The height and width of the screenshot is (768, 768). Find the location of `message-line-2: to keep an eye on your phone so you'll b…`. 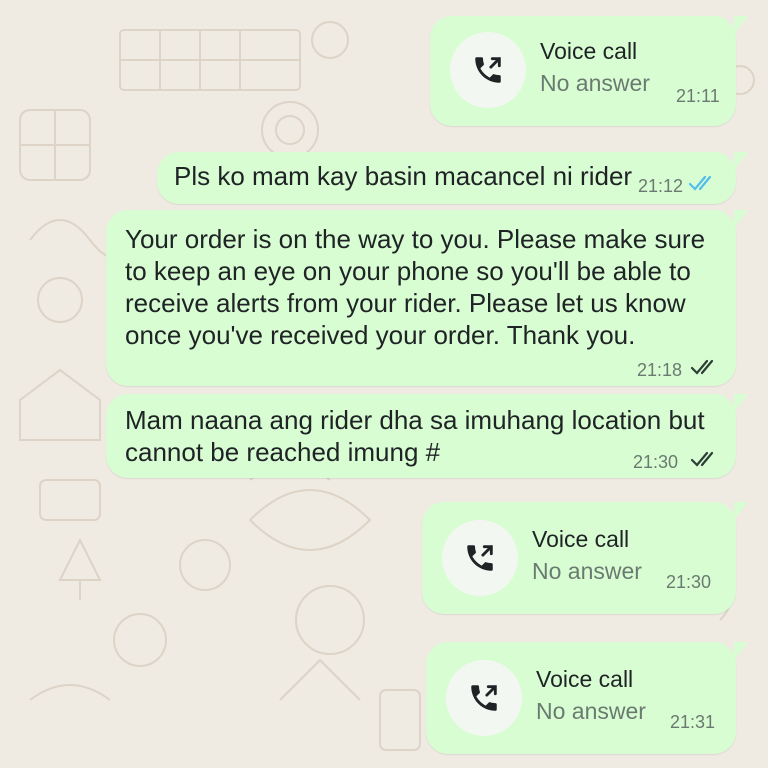

message-line-2: to keep an eye on your phone so you'll b… is located at coordinates (408, 271).